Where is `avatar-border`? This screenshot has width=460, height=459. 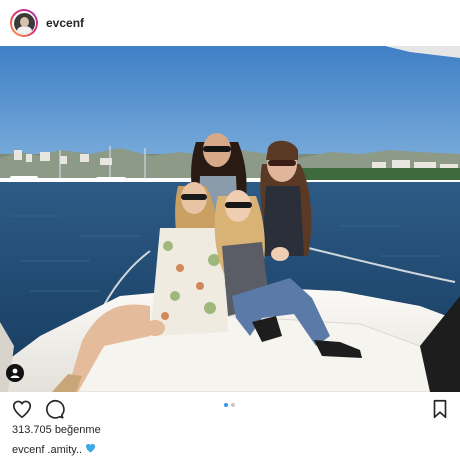 avatar-border is located at coordinates (24, 23).